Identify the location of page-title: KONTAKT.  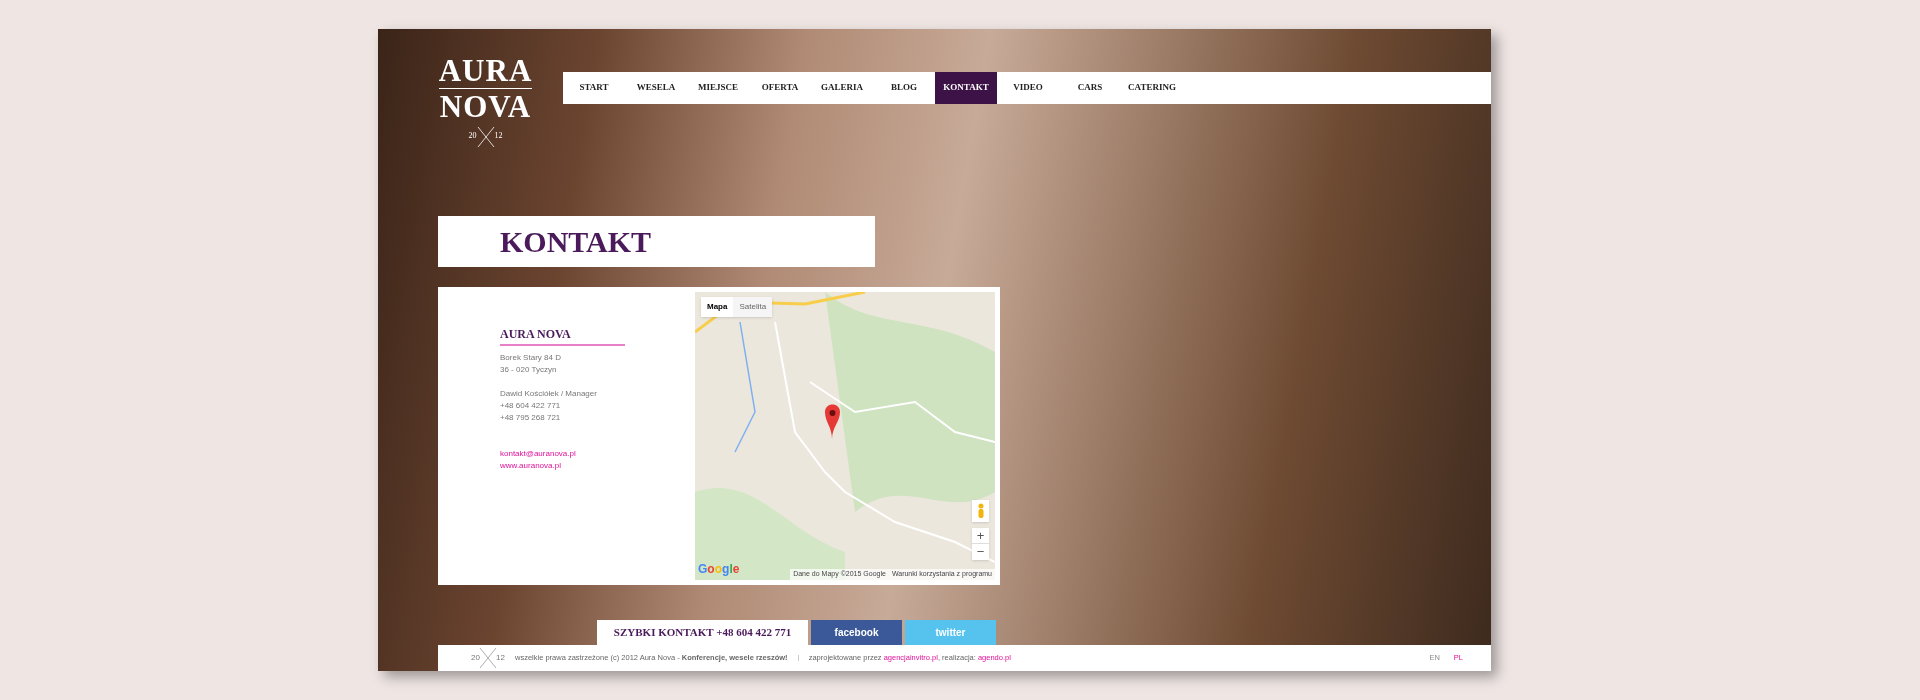
(576, 241).